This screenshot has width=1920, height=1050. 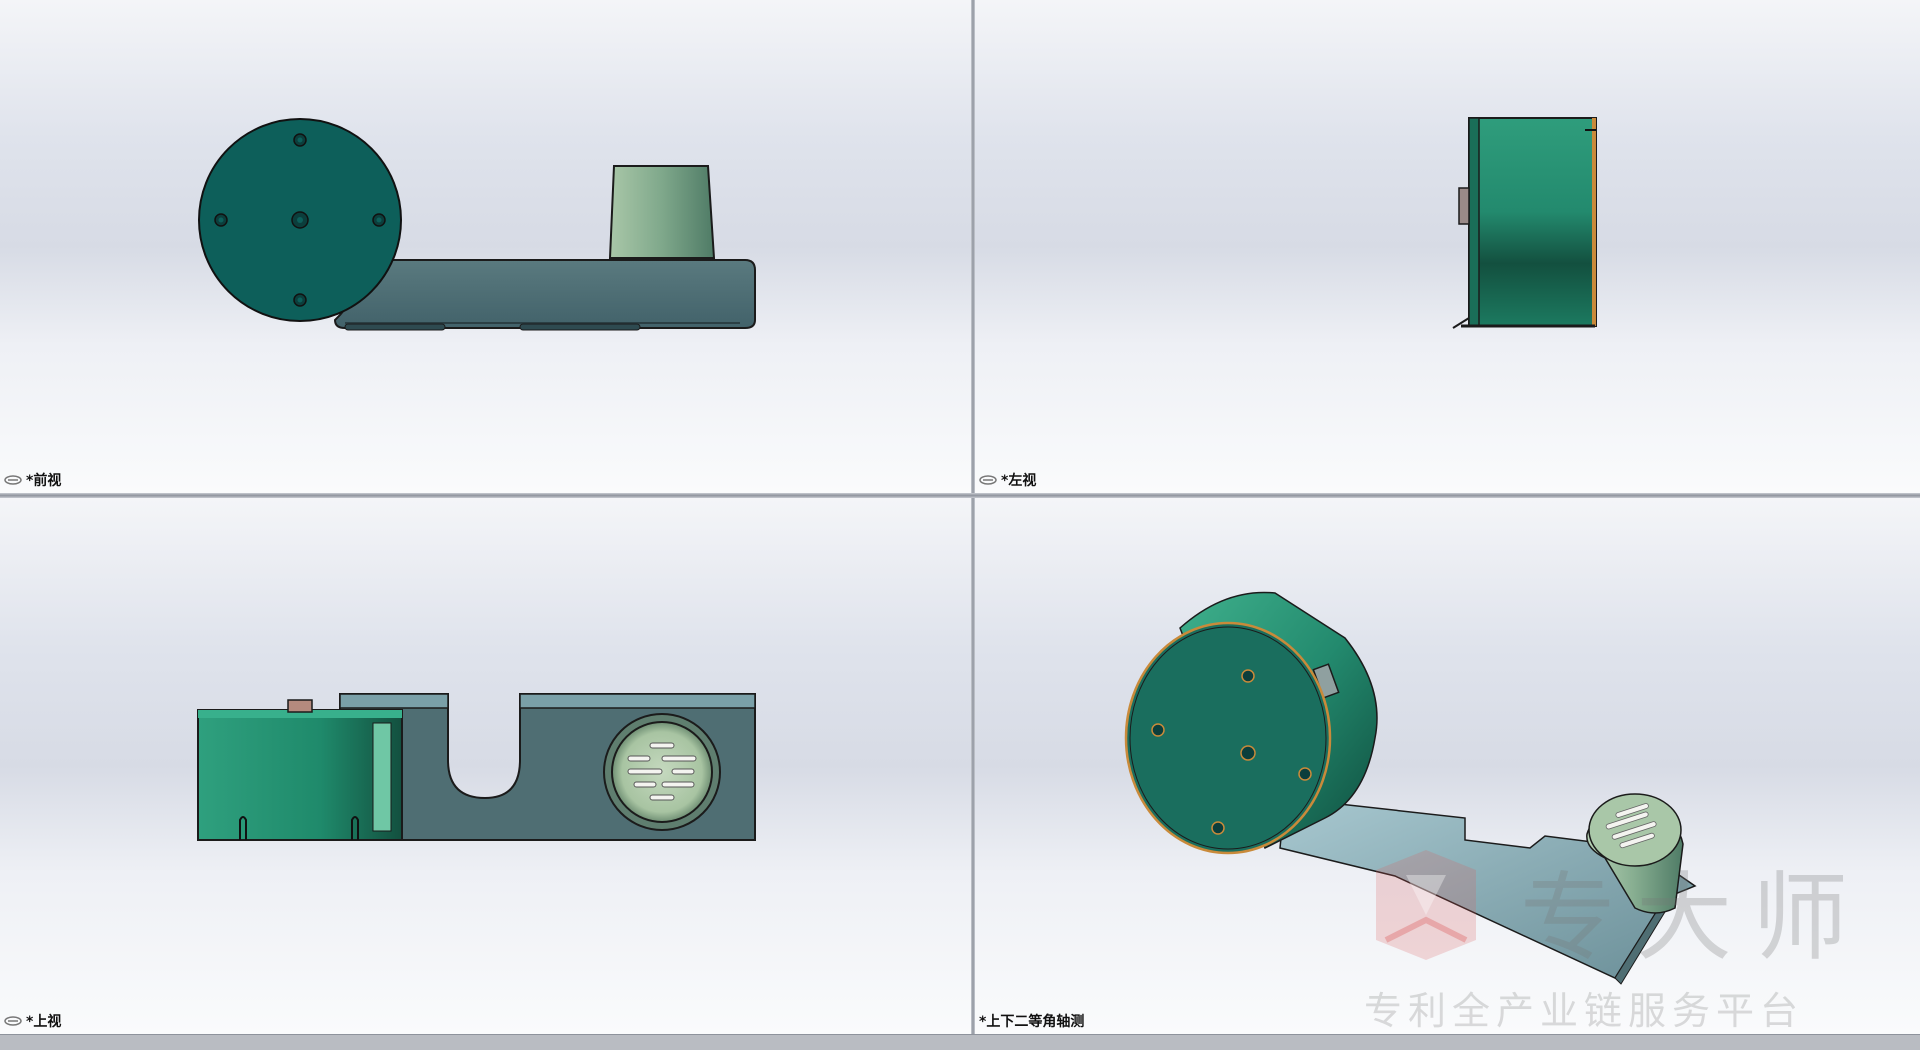 What do you see at coordinates (300, 775) in the screenshot?
I see `drum-top` at bounding box center [300, 775].